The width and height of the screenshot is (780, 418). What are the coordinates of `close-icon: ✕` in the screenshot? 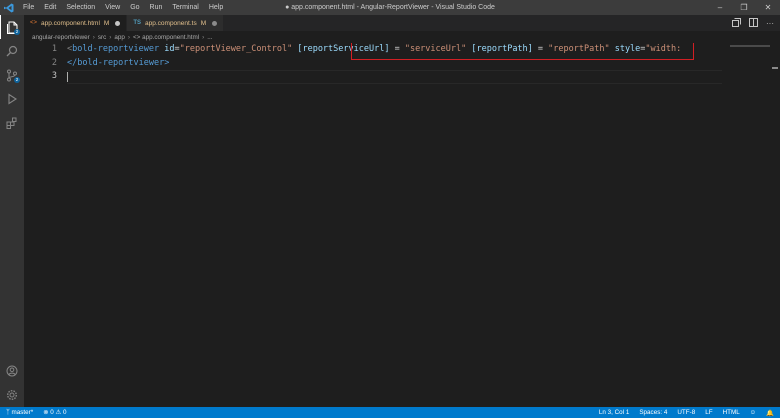 It's located at (768, 7).